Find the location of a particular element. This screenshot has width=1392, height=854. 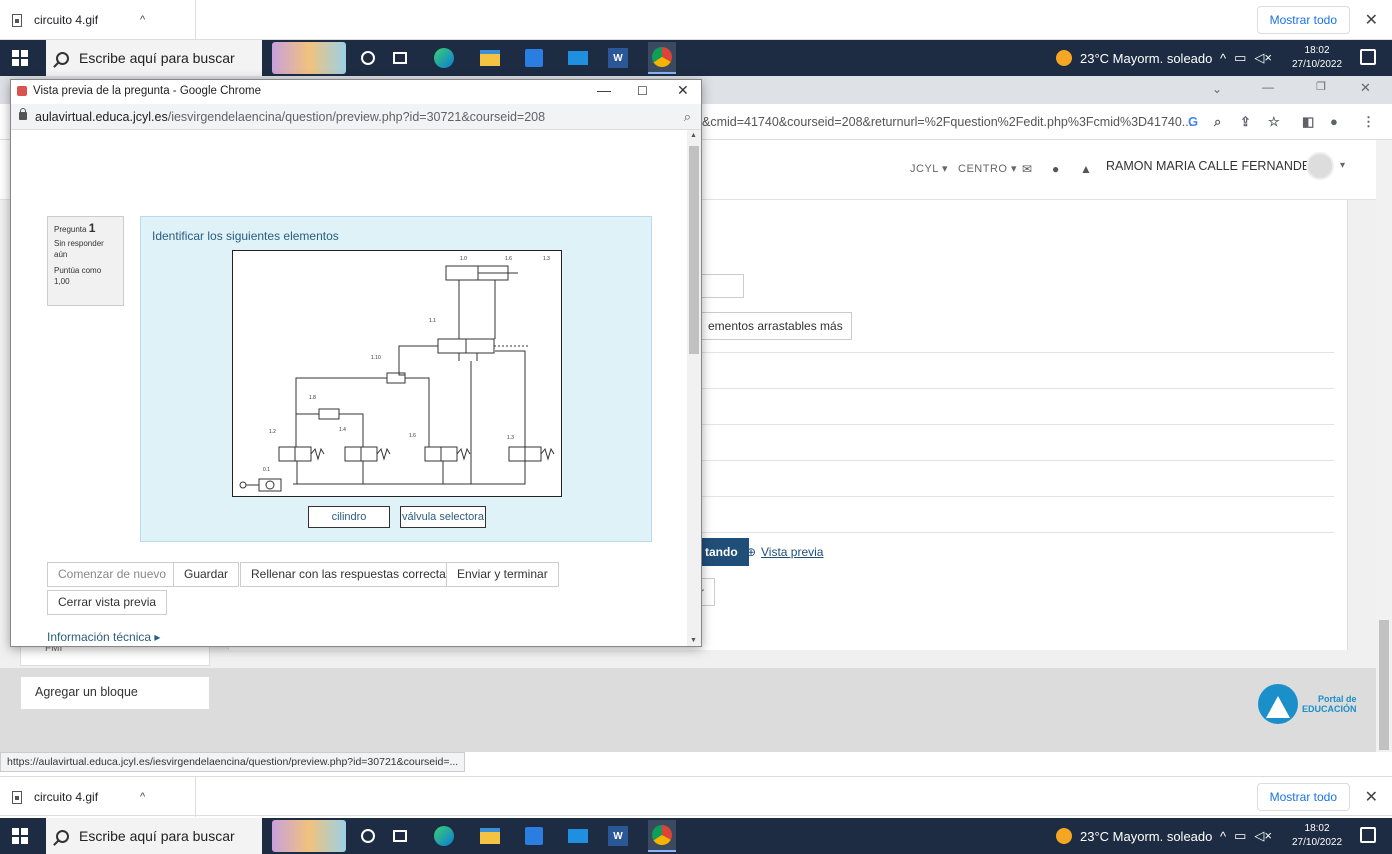

google-icon: G is located at coordinates (1193, 121).